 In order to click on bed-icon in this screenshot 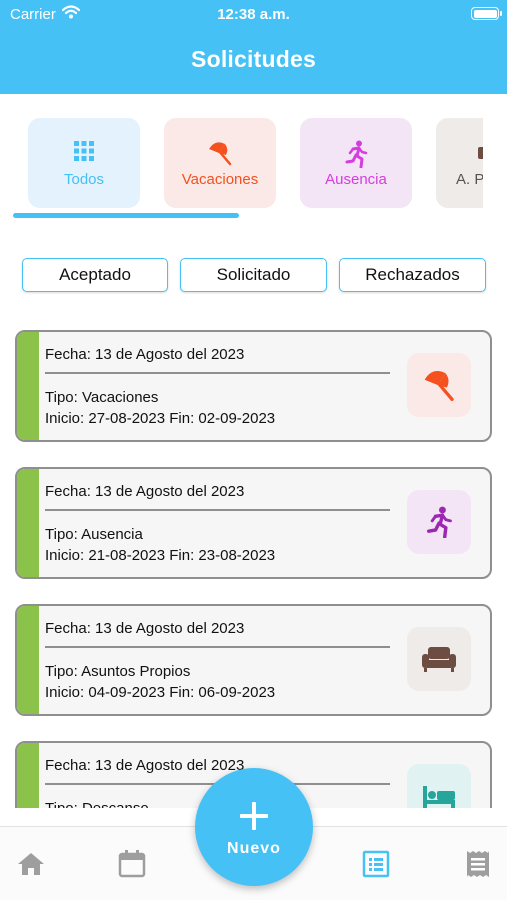, I will do `click(439, 786)`.